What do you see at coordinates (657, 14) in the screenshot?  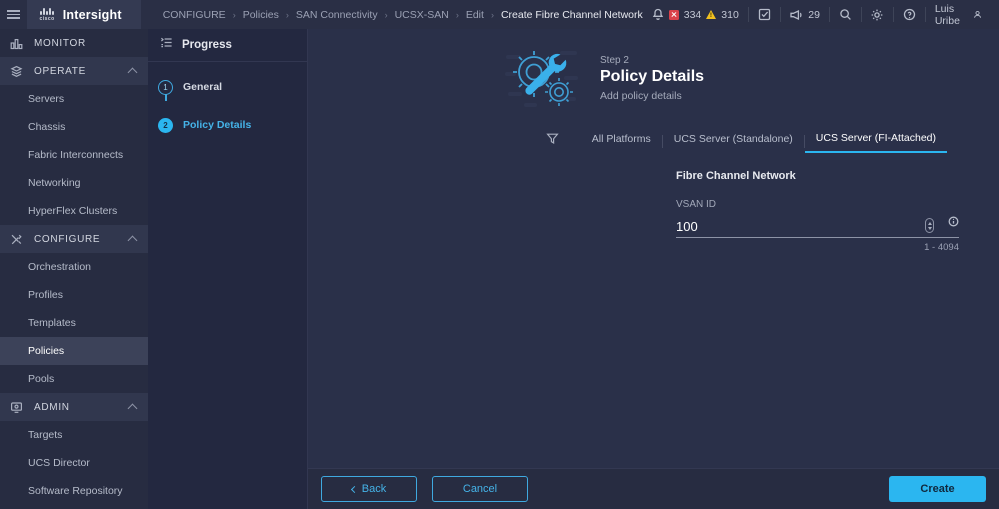 I see `bell-icon` at bounding box center [657, 14].